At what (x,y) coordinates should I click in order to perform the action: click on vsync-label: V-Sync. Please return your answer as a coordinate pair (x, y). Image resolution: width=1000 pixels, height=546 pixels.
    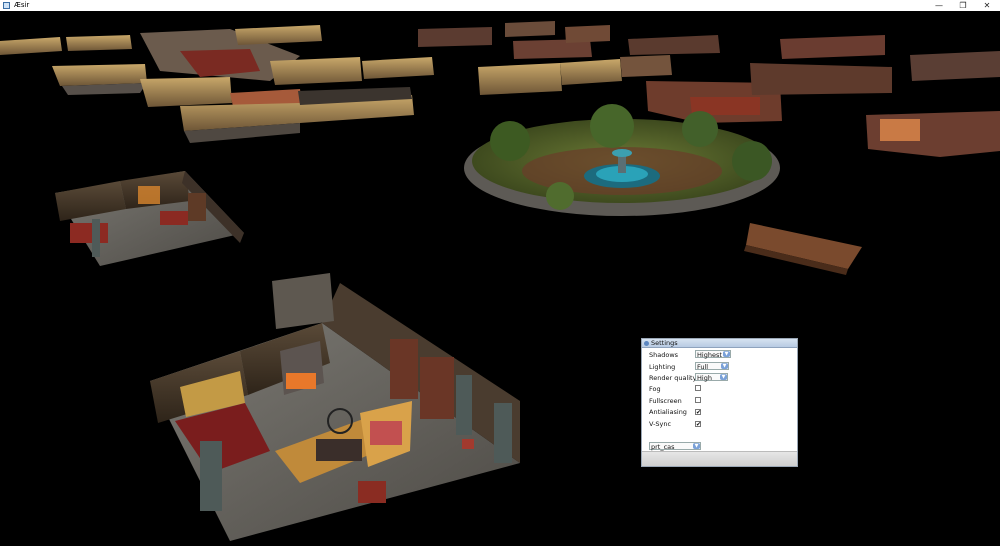
    Looking at the image, I should click on (660, 424).